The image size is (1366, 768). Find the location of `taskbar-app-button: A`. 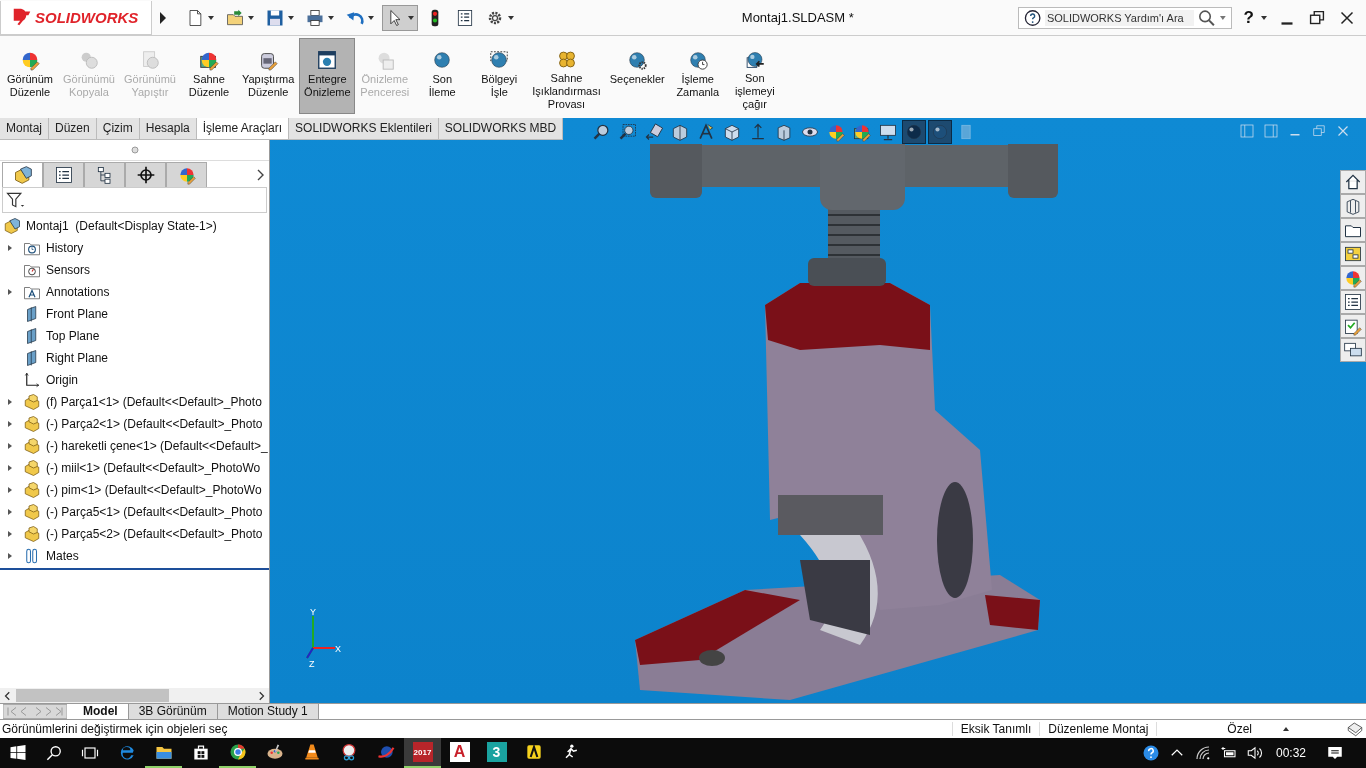

taskbar-app-button: A is located at coordinates (459, 753).